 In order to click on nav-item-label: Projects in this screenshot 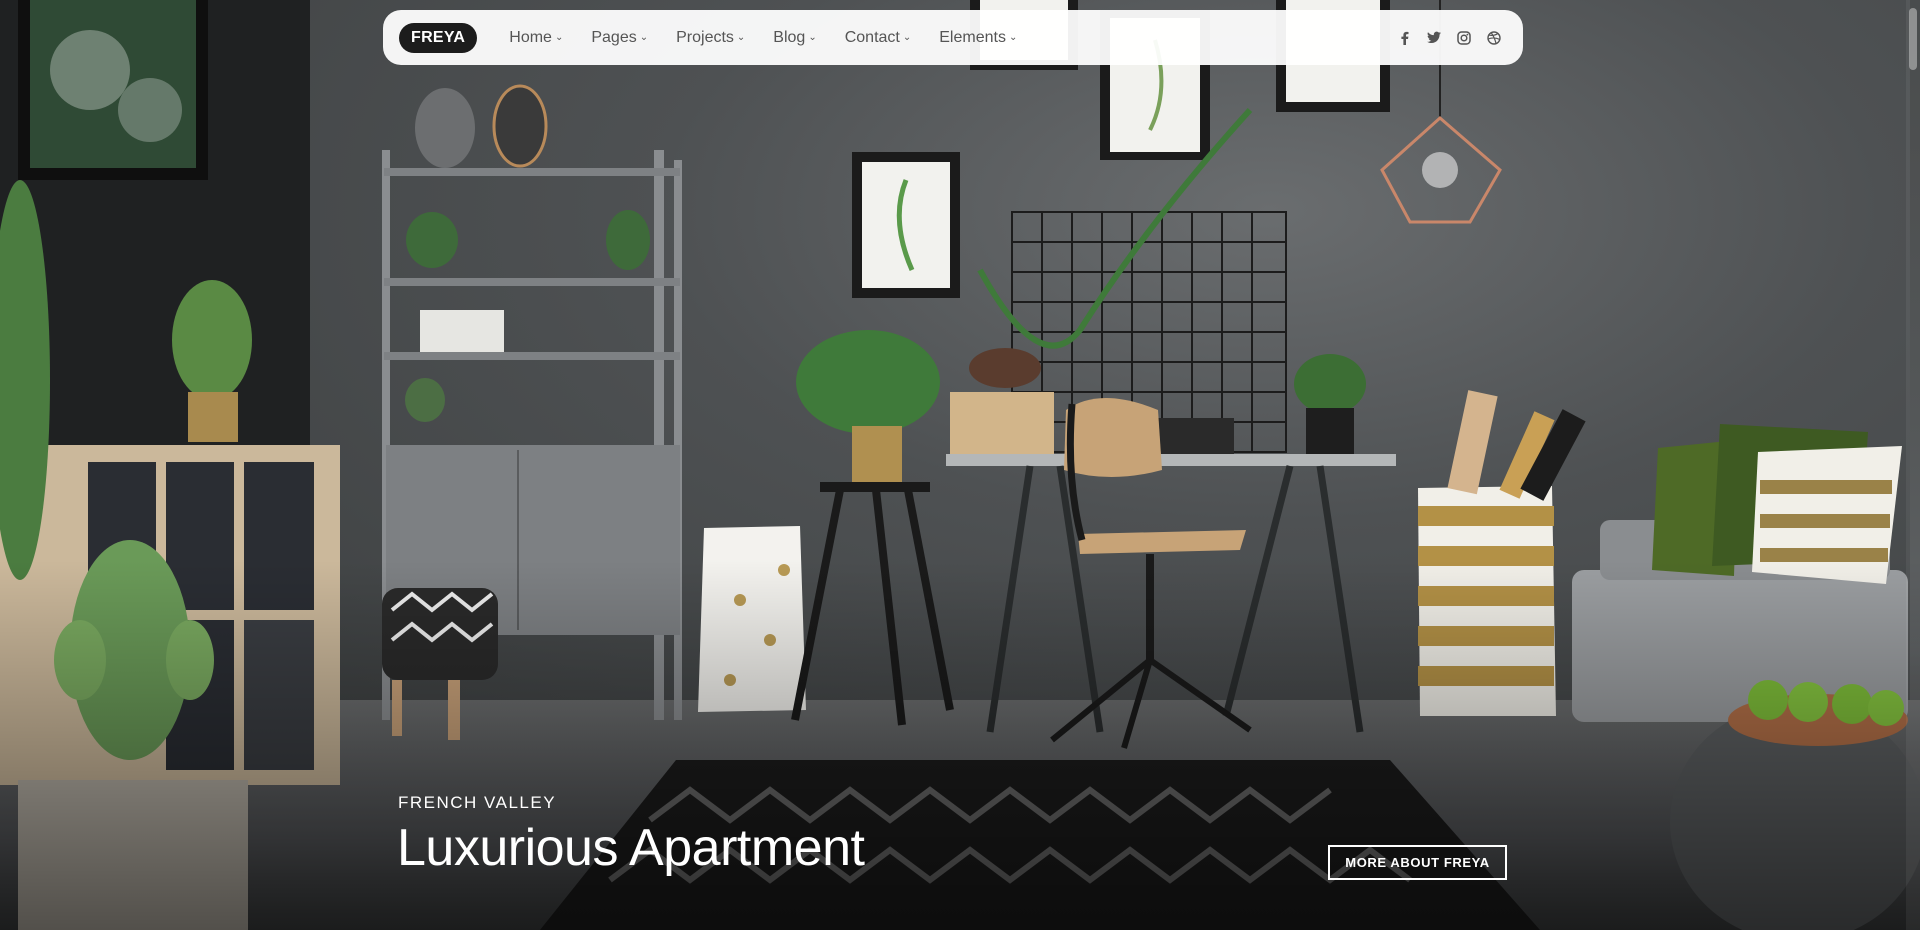, I will do `click(705, 37)`.